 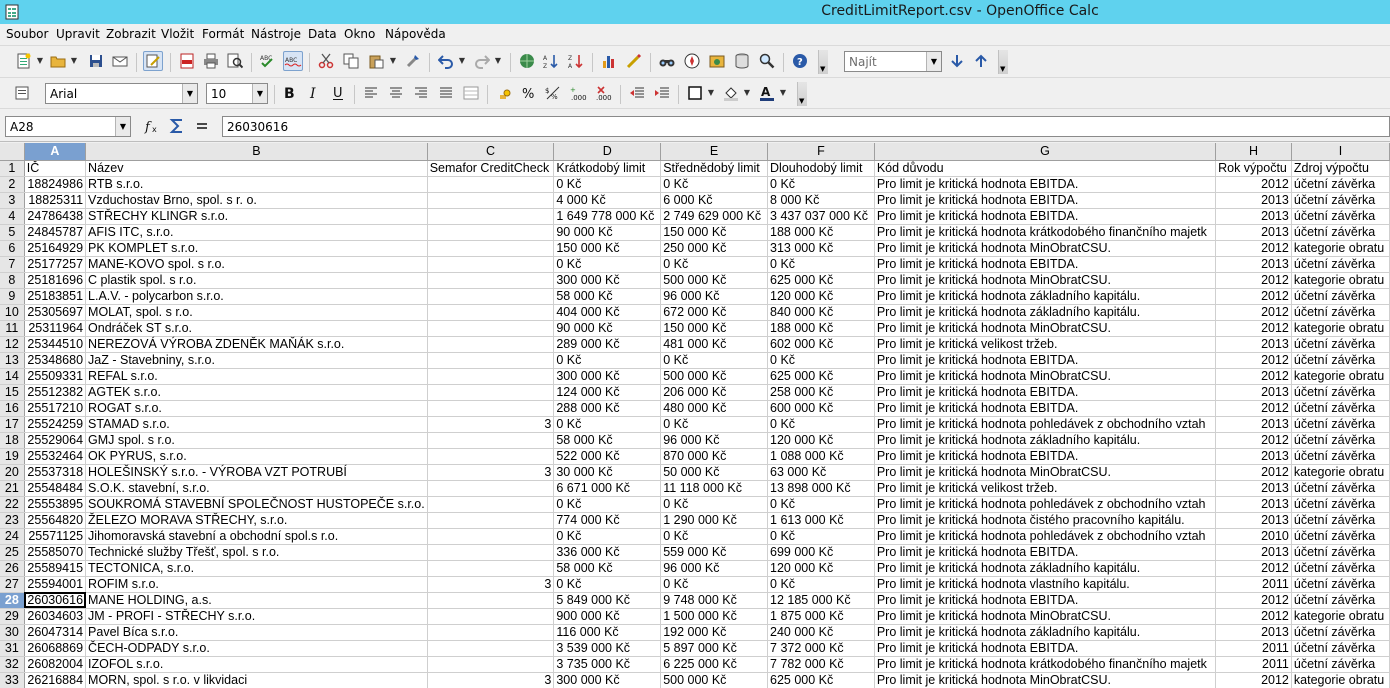 What do you see at coordinates (821, 216) in the screenshot?
I see `cell-f: 3 437 037 000 Kč` at bounding box center [821, 216].